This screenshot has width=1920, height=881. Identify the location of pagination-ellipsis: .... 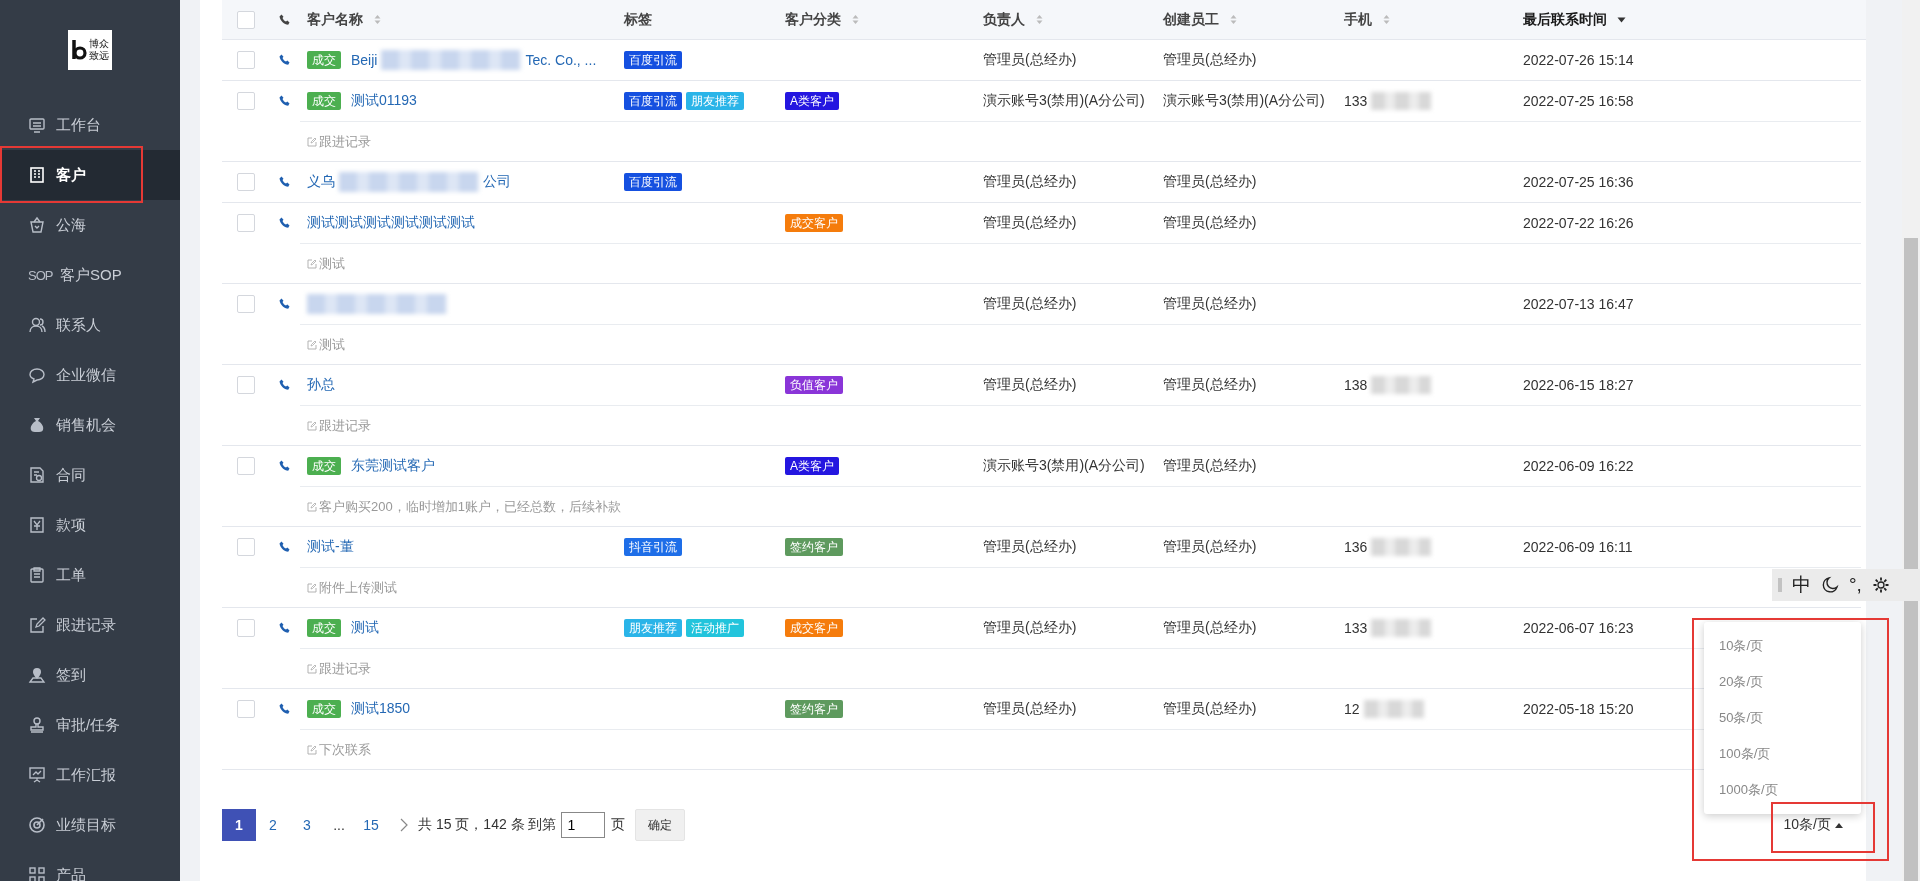
(339, 825).